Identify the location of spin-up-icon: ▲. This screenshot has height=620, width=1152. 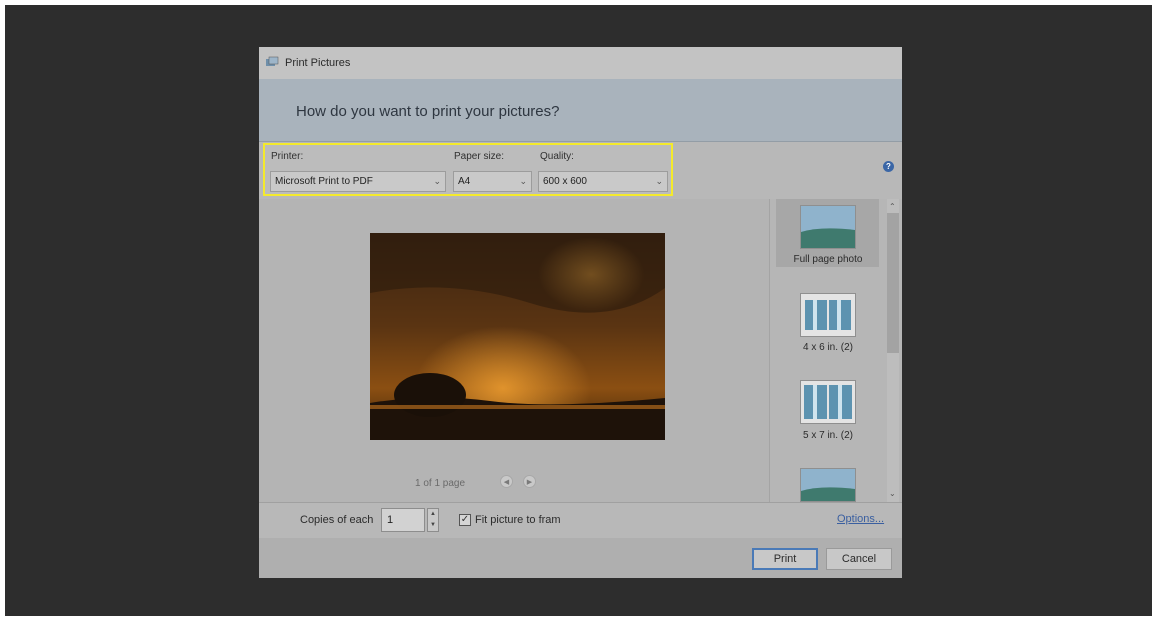
(433, 514).